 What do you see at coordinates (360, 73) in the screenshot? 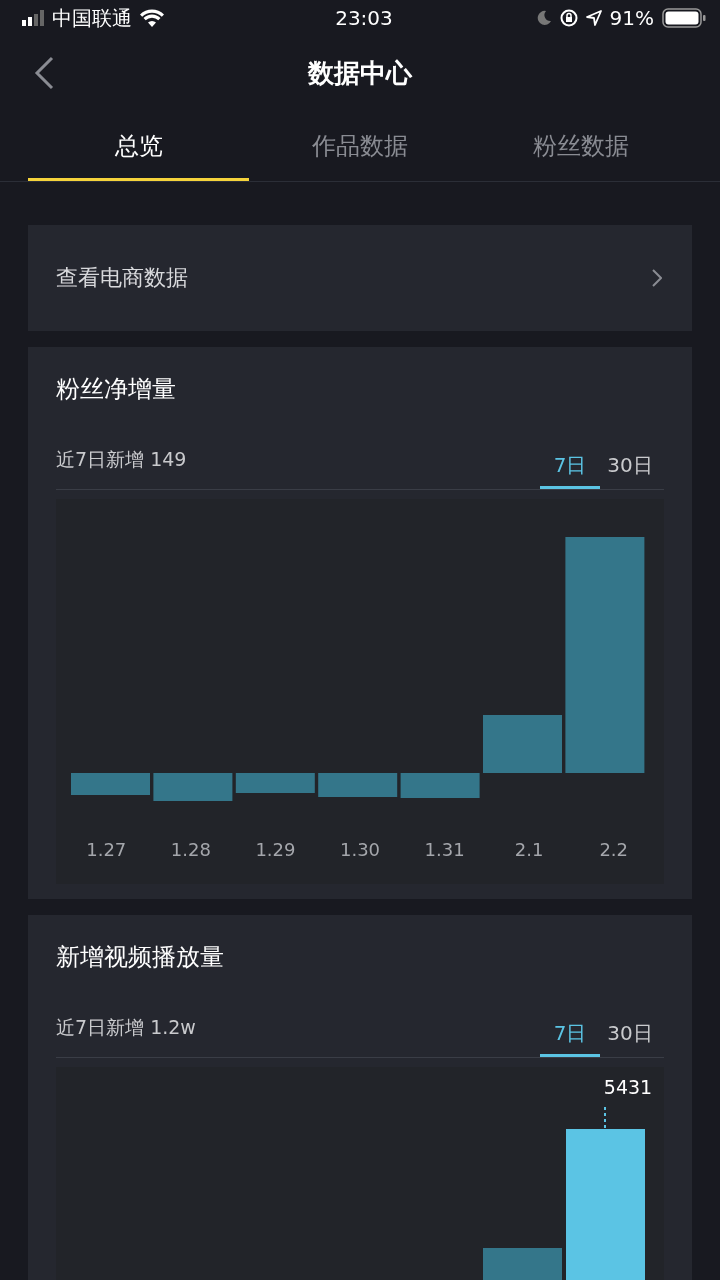
I see `page-title: 数据中心` at bounding box center [360, 73].